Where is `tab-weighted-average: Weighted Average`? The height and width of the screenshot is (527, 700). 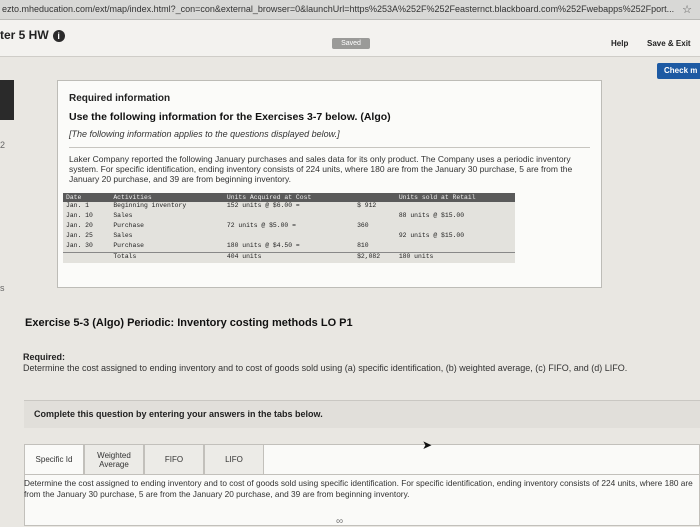
tab-weighted-average: Weighted Average is located at coordinates (114, 459).